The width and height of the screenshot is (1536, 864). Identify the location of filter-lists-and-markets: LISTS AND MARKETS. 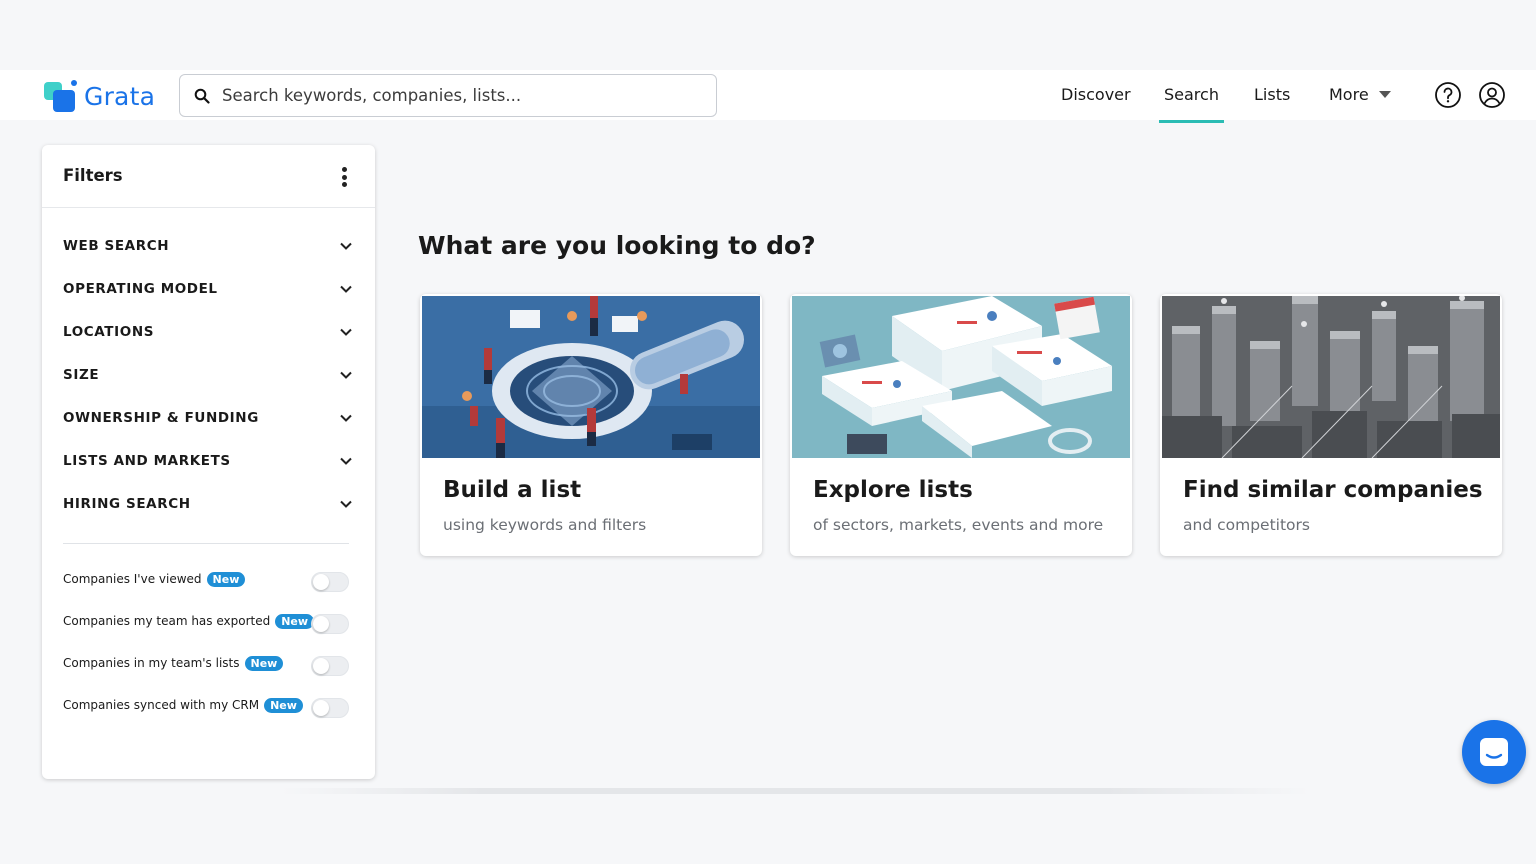
(208, 462).